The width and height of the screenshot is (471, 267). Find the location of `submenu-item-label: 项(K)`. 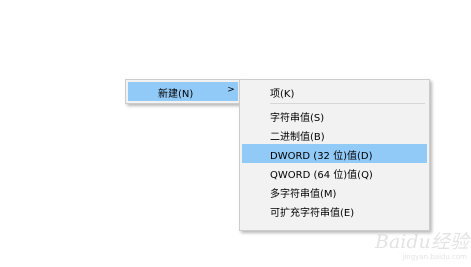

submenu-item-label: 项(K) is located at coordinates (282, 94).